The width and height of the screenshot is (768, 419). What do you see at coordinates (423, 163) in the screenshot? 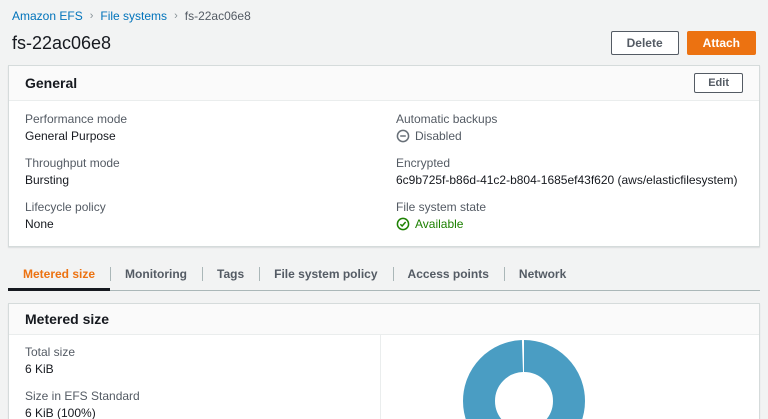
I see `field-label: Encrypted` at bounding box center [423, 163].